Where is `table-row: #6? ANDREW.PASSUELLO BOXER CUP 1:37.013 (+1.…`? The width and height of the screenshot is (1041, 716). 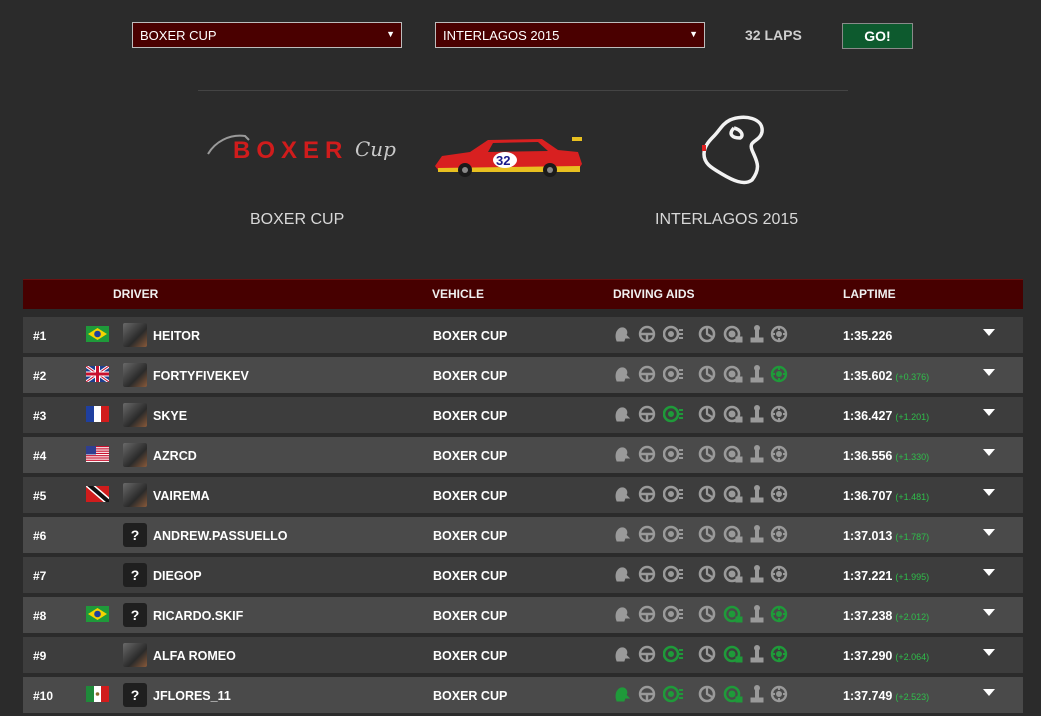
table-row: #6? ANDREW.PASSUELLO BOXER CUP 1:37.013 (+1.… is located at coordinates (523, 535).